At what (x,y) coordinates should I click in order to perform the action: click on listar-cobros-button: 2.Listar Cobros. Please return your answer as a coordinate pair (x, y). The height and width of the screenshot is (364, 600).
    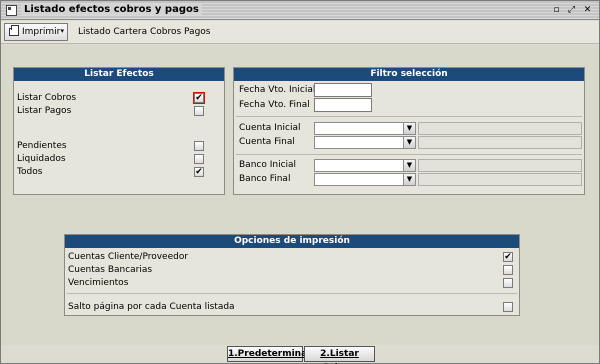
    Looking at the image, I should click on (339, 355).